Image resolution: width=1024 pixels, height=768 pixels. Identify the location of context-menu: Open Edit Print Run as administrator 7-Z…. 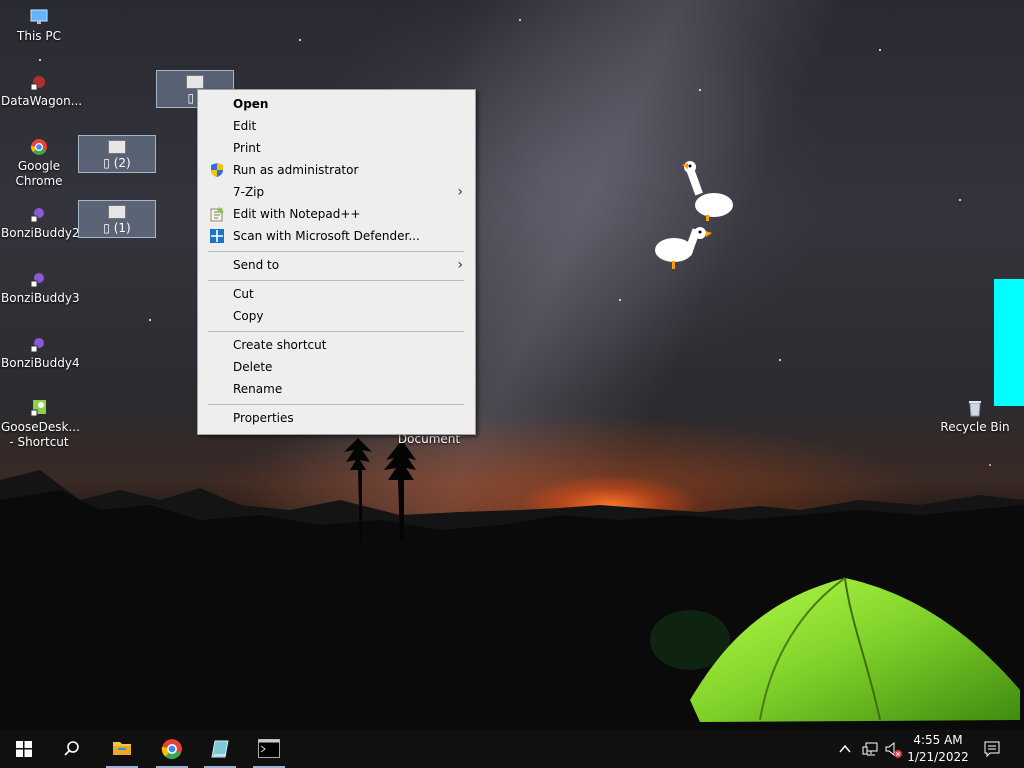
(336, 262).